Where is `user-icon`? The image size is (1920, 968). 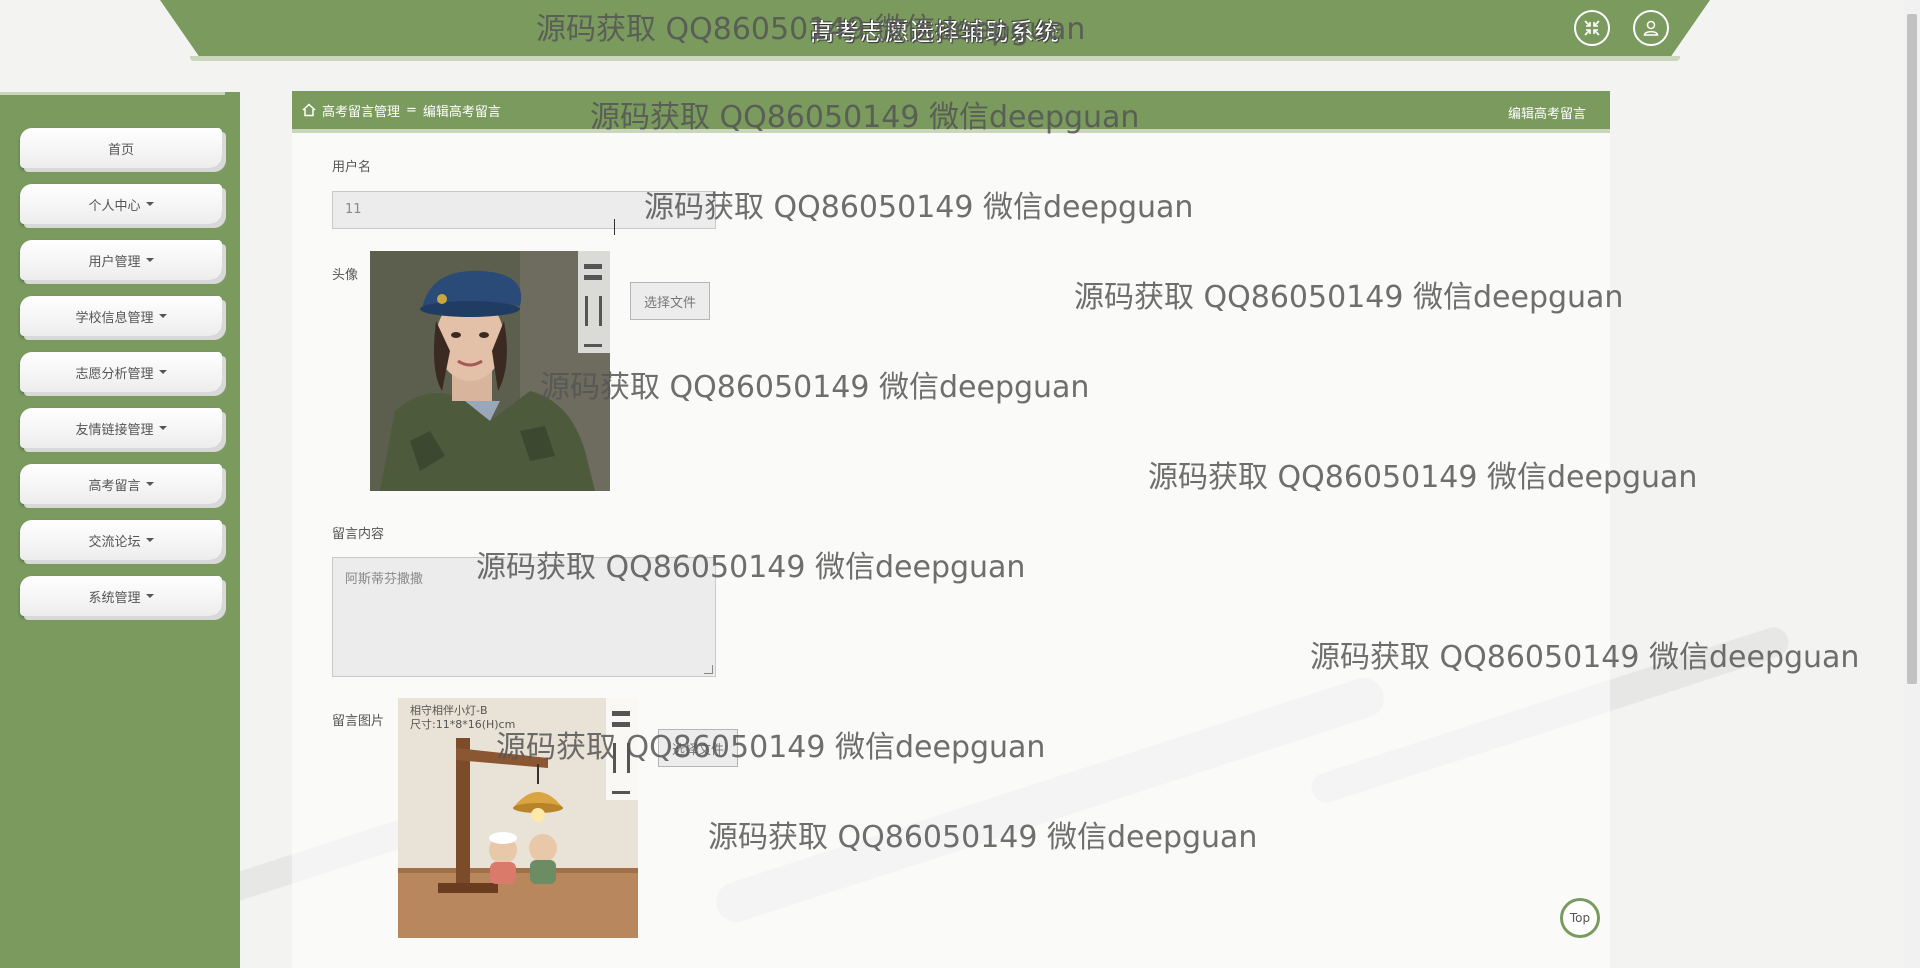 user-icon is located at coordinates (1651, 28).